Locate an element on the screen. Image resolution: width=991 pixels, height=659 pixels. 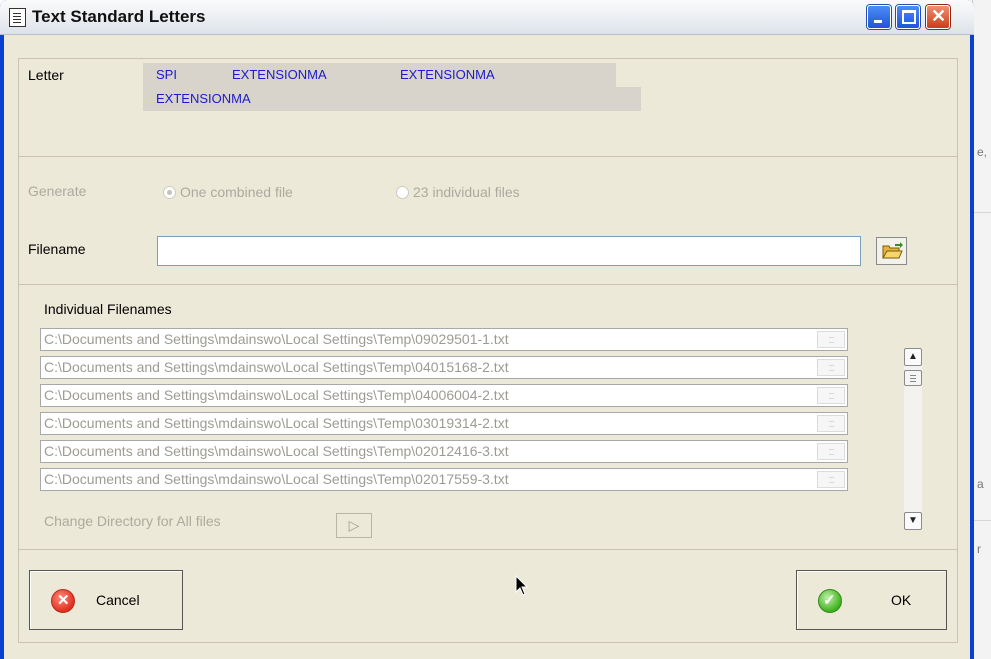
scroll-down-button: ▼ is located at coordinates (913, 521).